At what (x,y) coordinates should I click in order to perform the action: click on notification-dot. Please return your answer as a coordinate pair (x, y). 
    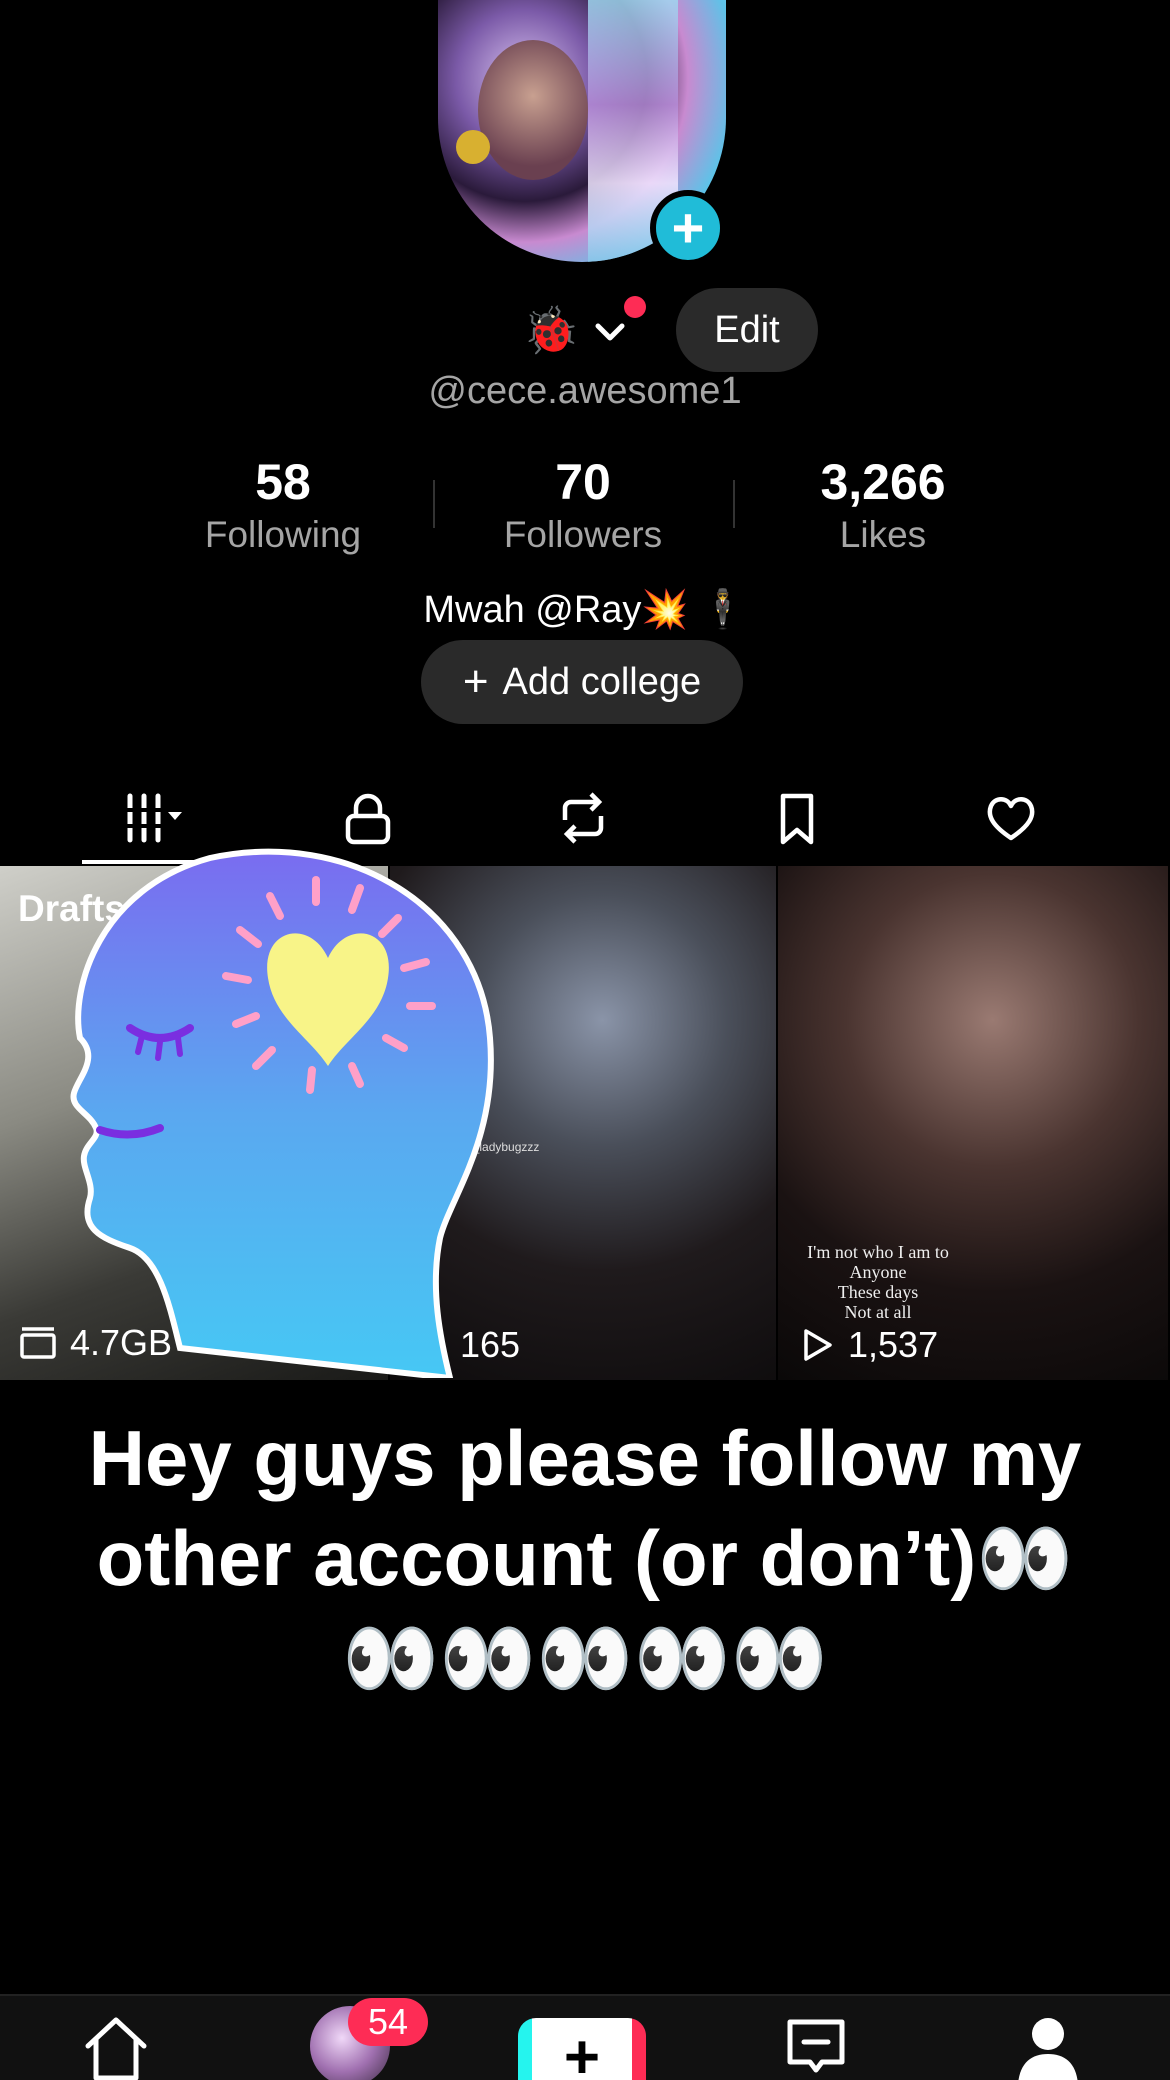
    Looking at the image, I should click on (635, 307).